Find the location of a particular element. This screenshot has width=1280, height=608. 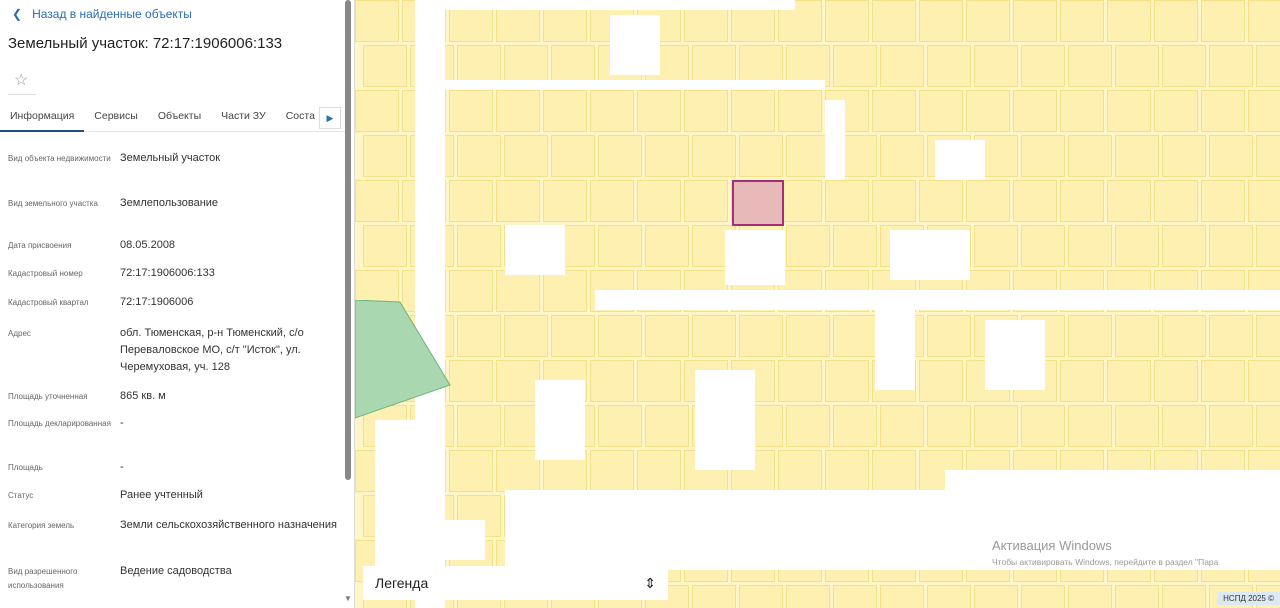

tab-info: Информация is located at coordinates (42, 117).